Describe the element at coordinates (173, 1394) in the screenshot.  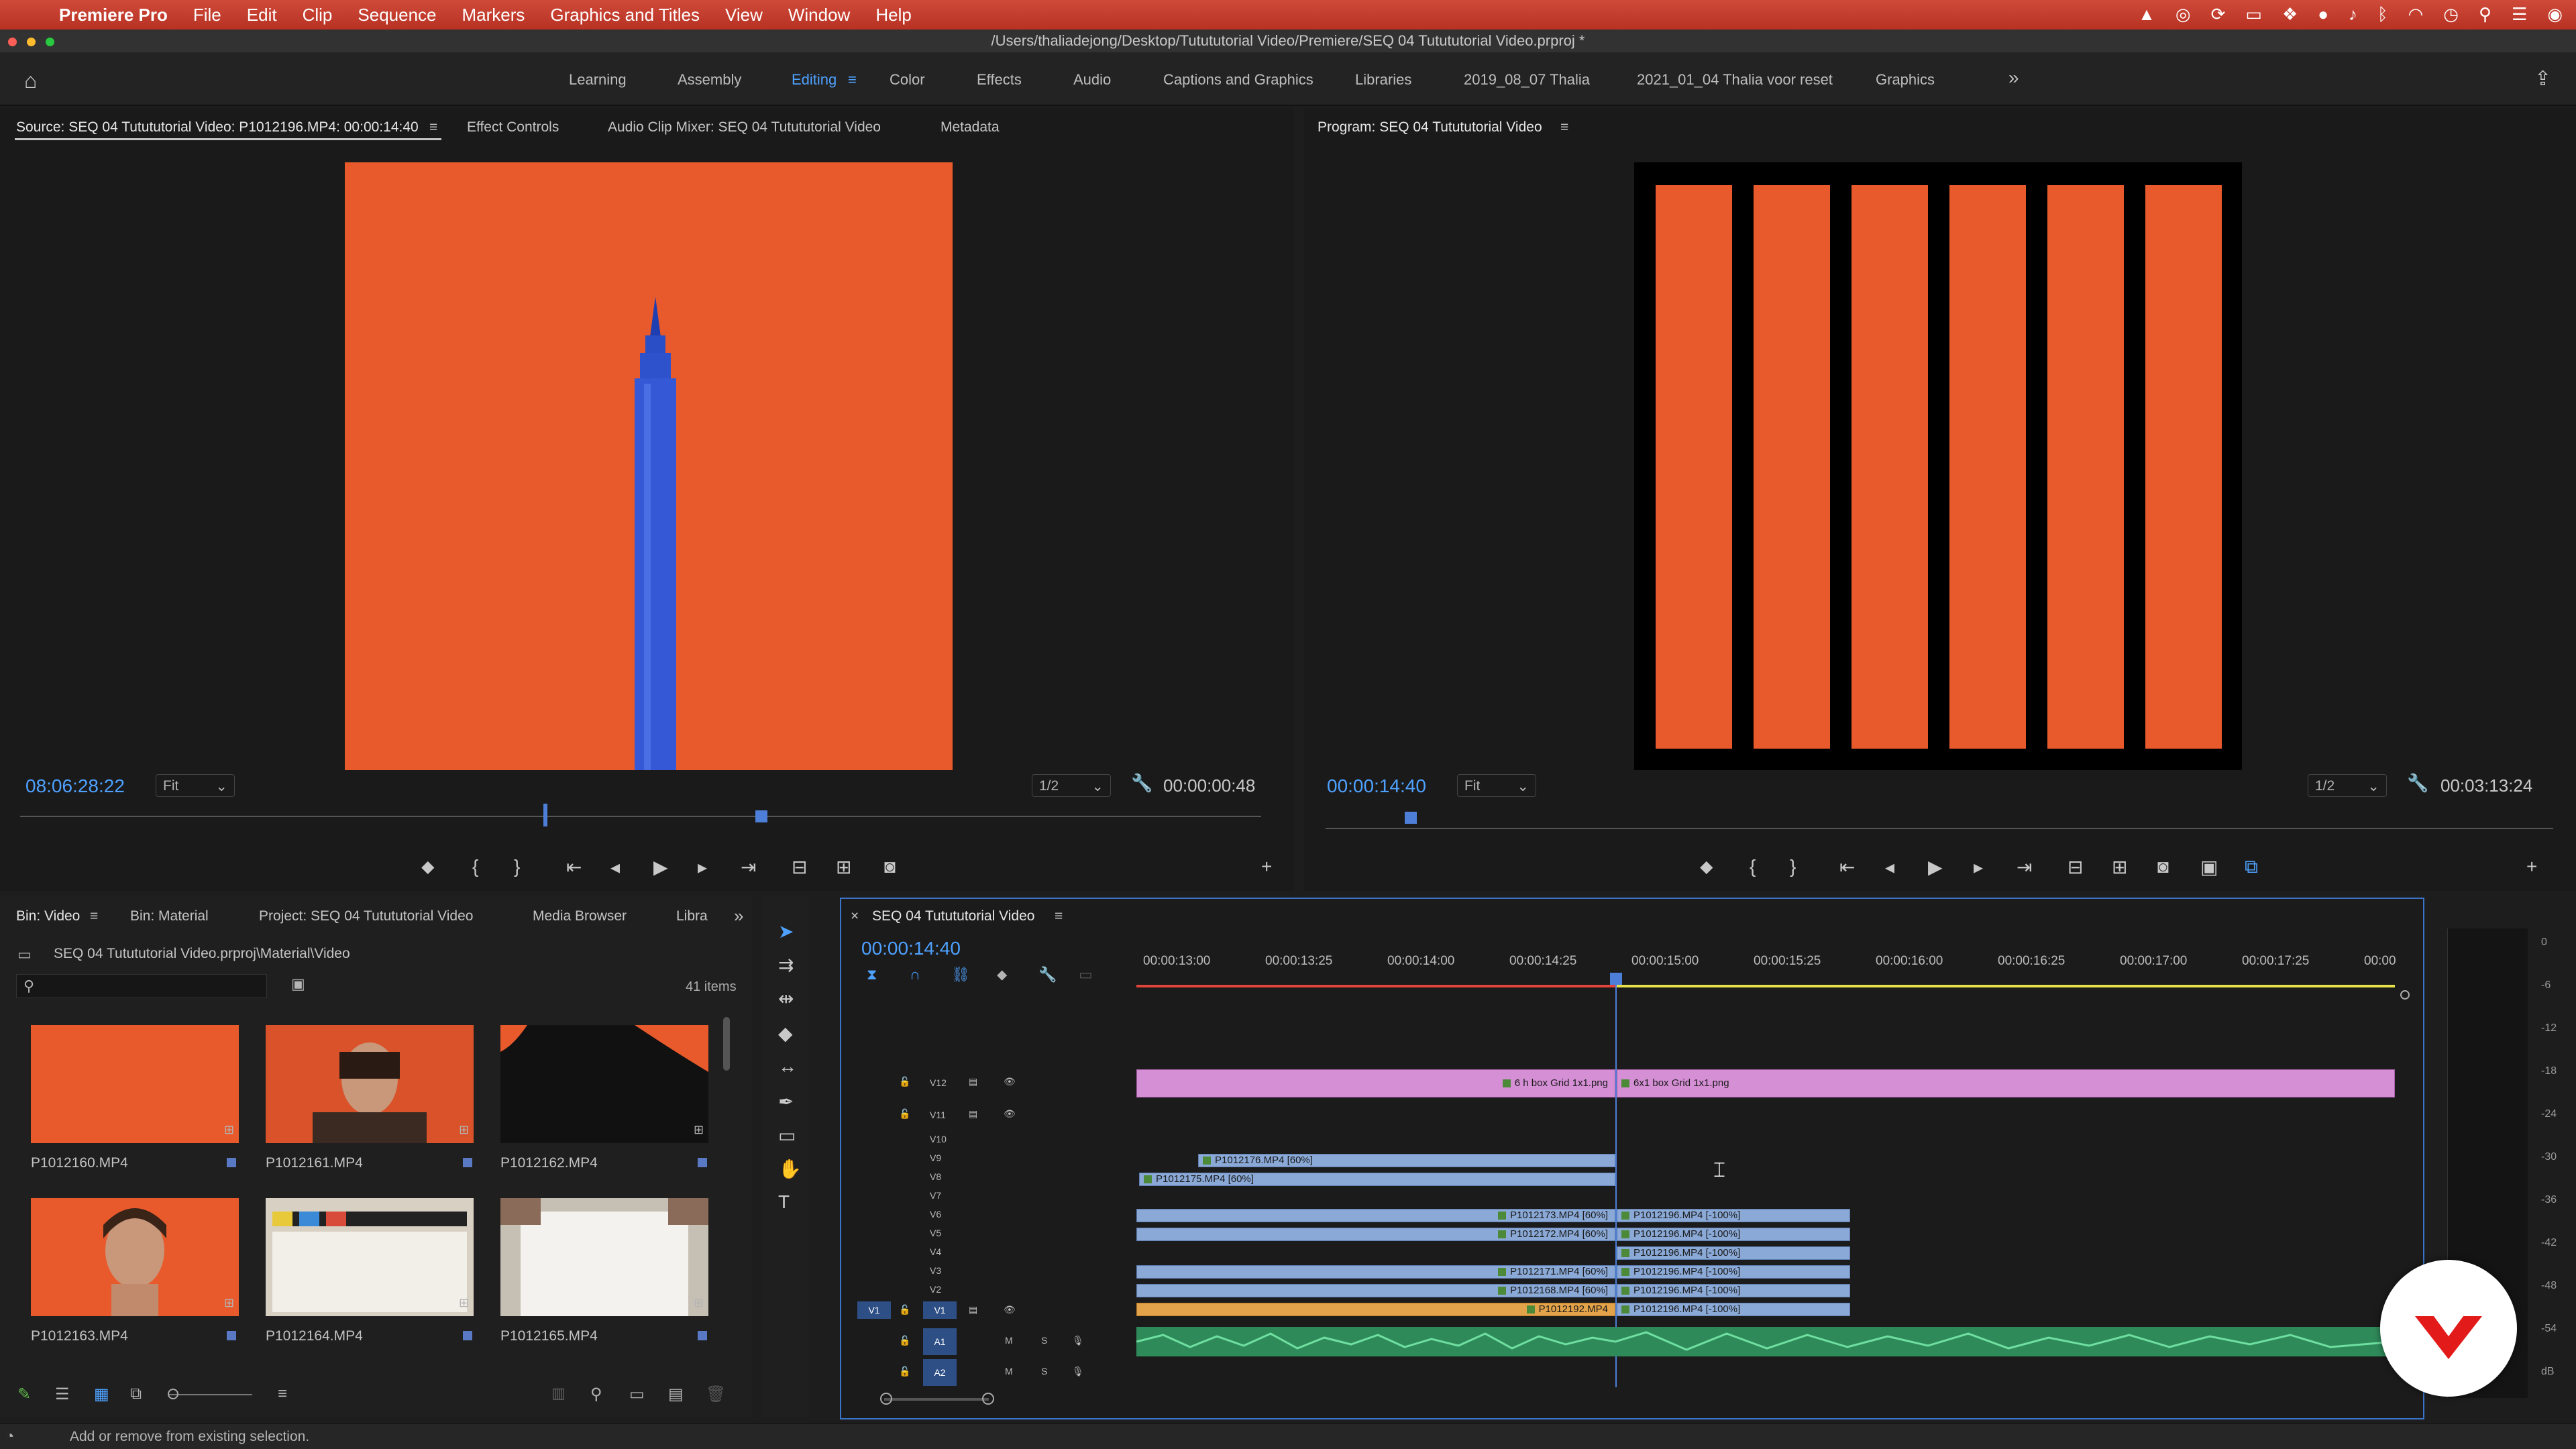
I see `zoom-slider-handle` at that location.